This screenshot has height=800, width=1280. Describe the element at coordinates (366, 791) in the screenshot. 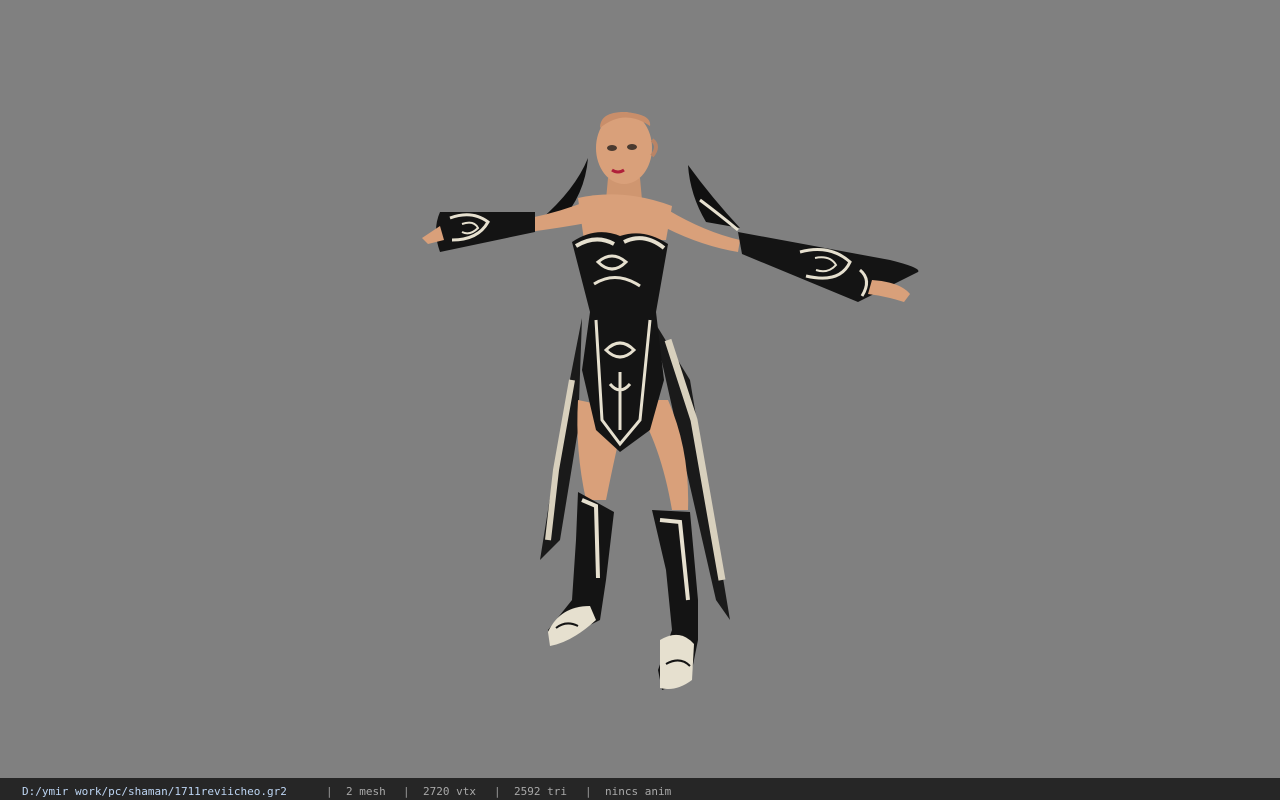

I see `mesh-count: 2 mesh` at that location.